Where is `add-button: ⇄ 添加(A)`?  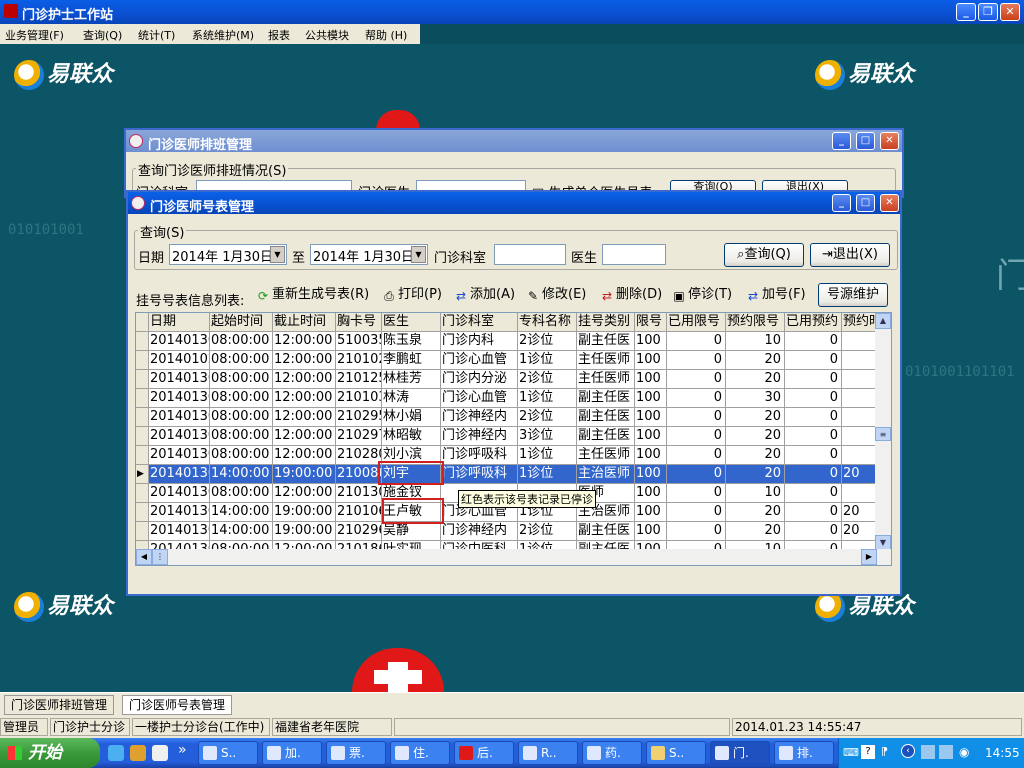 add-button: ⇄ 添加(A) is located at coordinates (483, 295).